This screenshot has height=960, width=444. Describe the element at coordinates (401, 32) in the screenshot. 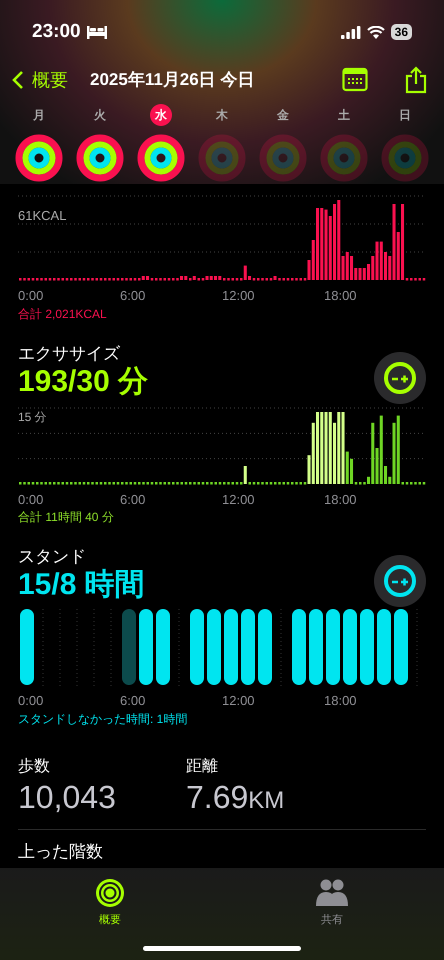

I see `battery-indicator: 36` at that location.